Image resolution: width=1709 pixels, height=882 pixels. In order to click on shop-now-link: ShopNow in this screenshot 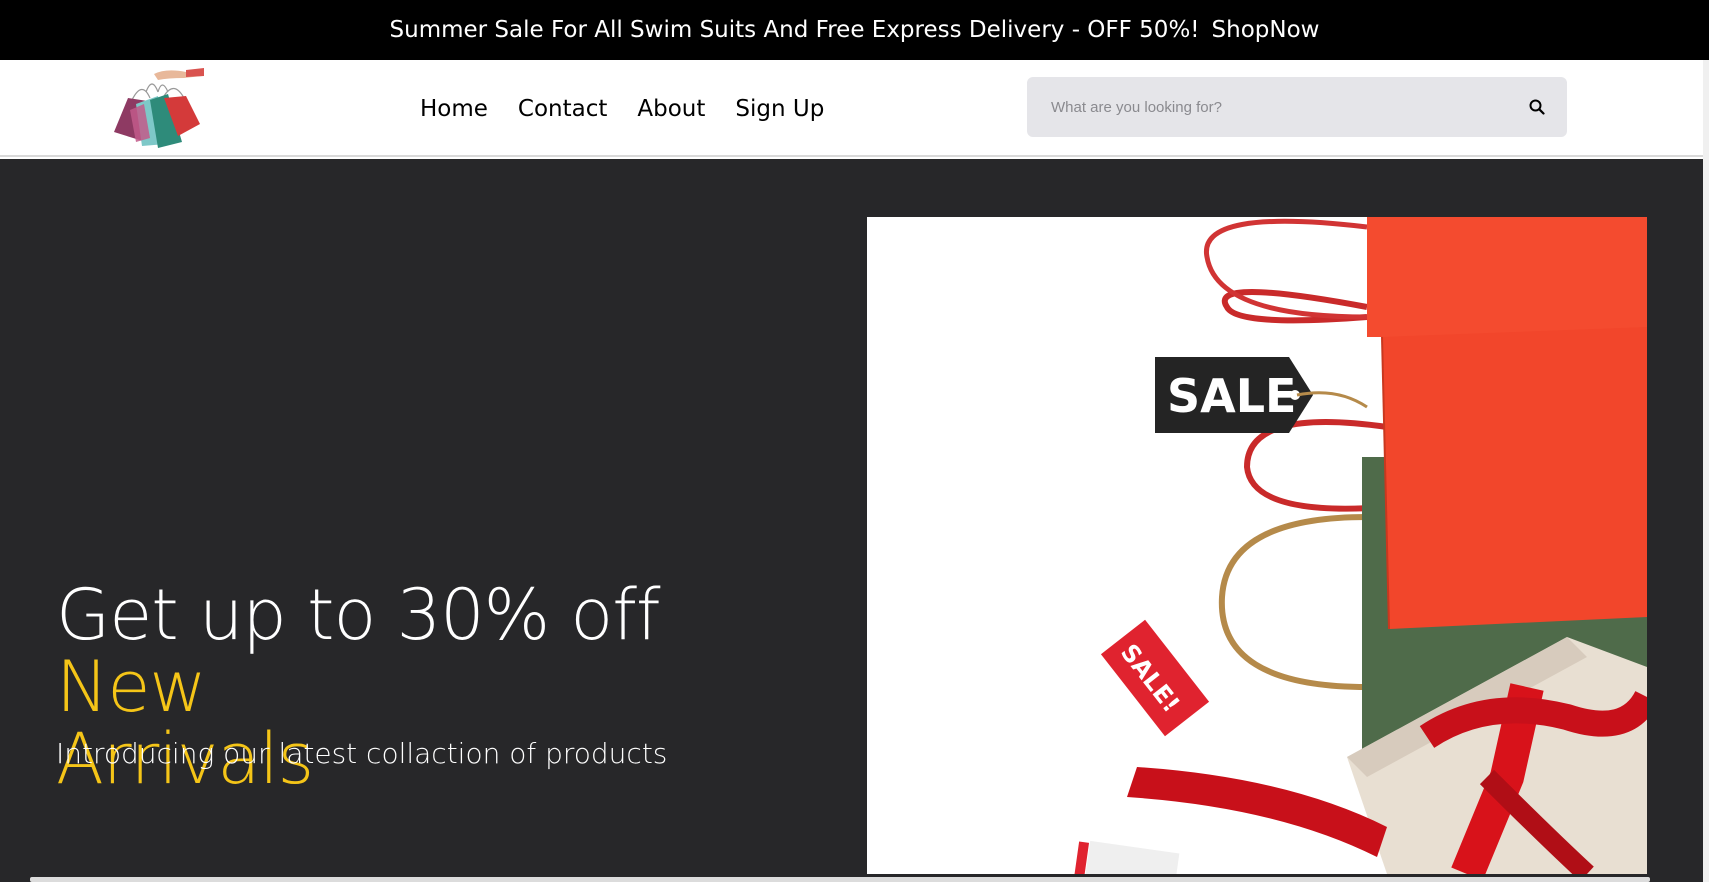, I will do `click(1266, 30)`.